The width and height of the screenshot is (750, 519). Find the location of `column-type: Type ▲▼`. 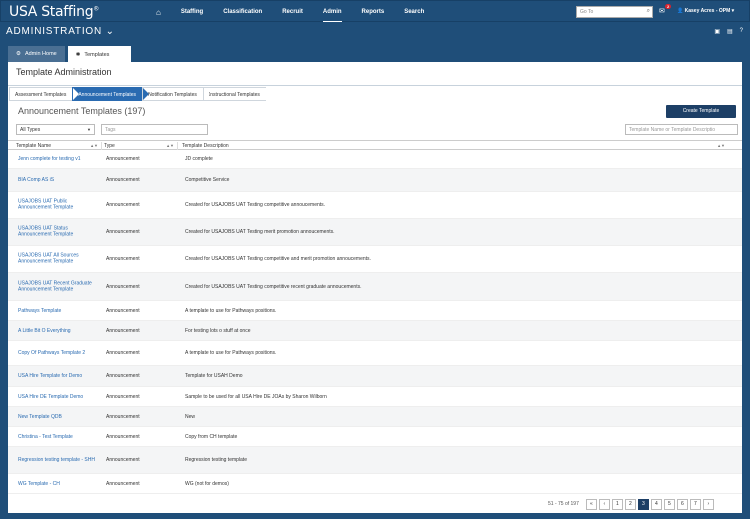

column-type: Type ▲▼ is located at coordinates (141, 146).